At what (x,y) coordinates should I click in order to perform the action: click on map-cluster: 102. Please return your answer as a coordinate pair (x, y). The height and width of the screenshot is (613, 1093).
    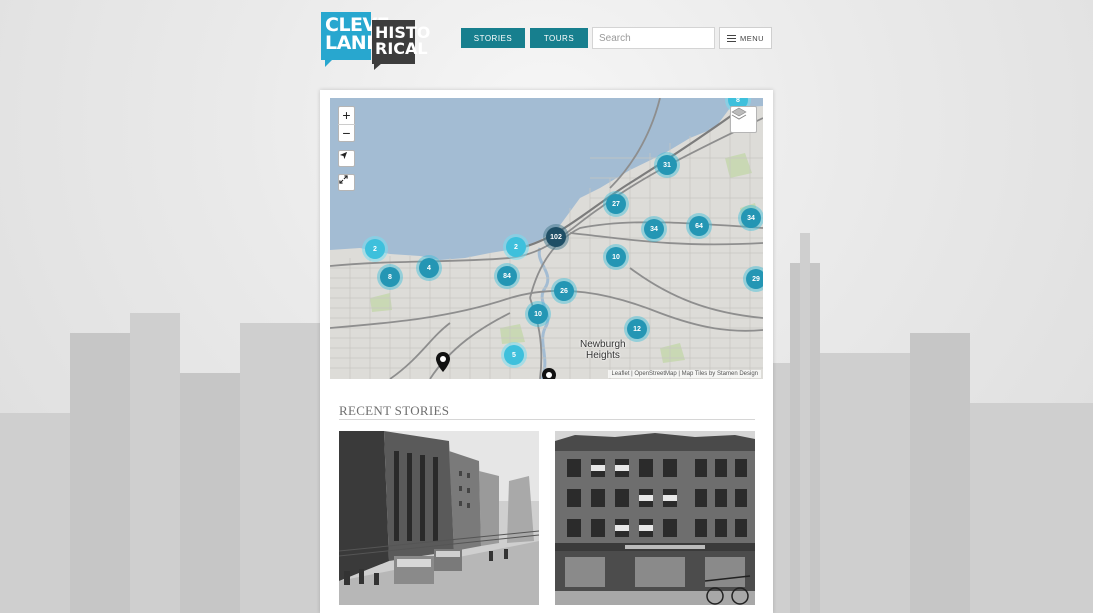
    Looking at the image, I should click on (556, 237).